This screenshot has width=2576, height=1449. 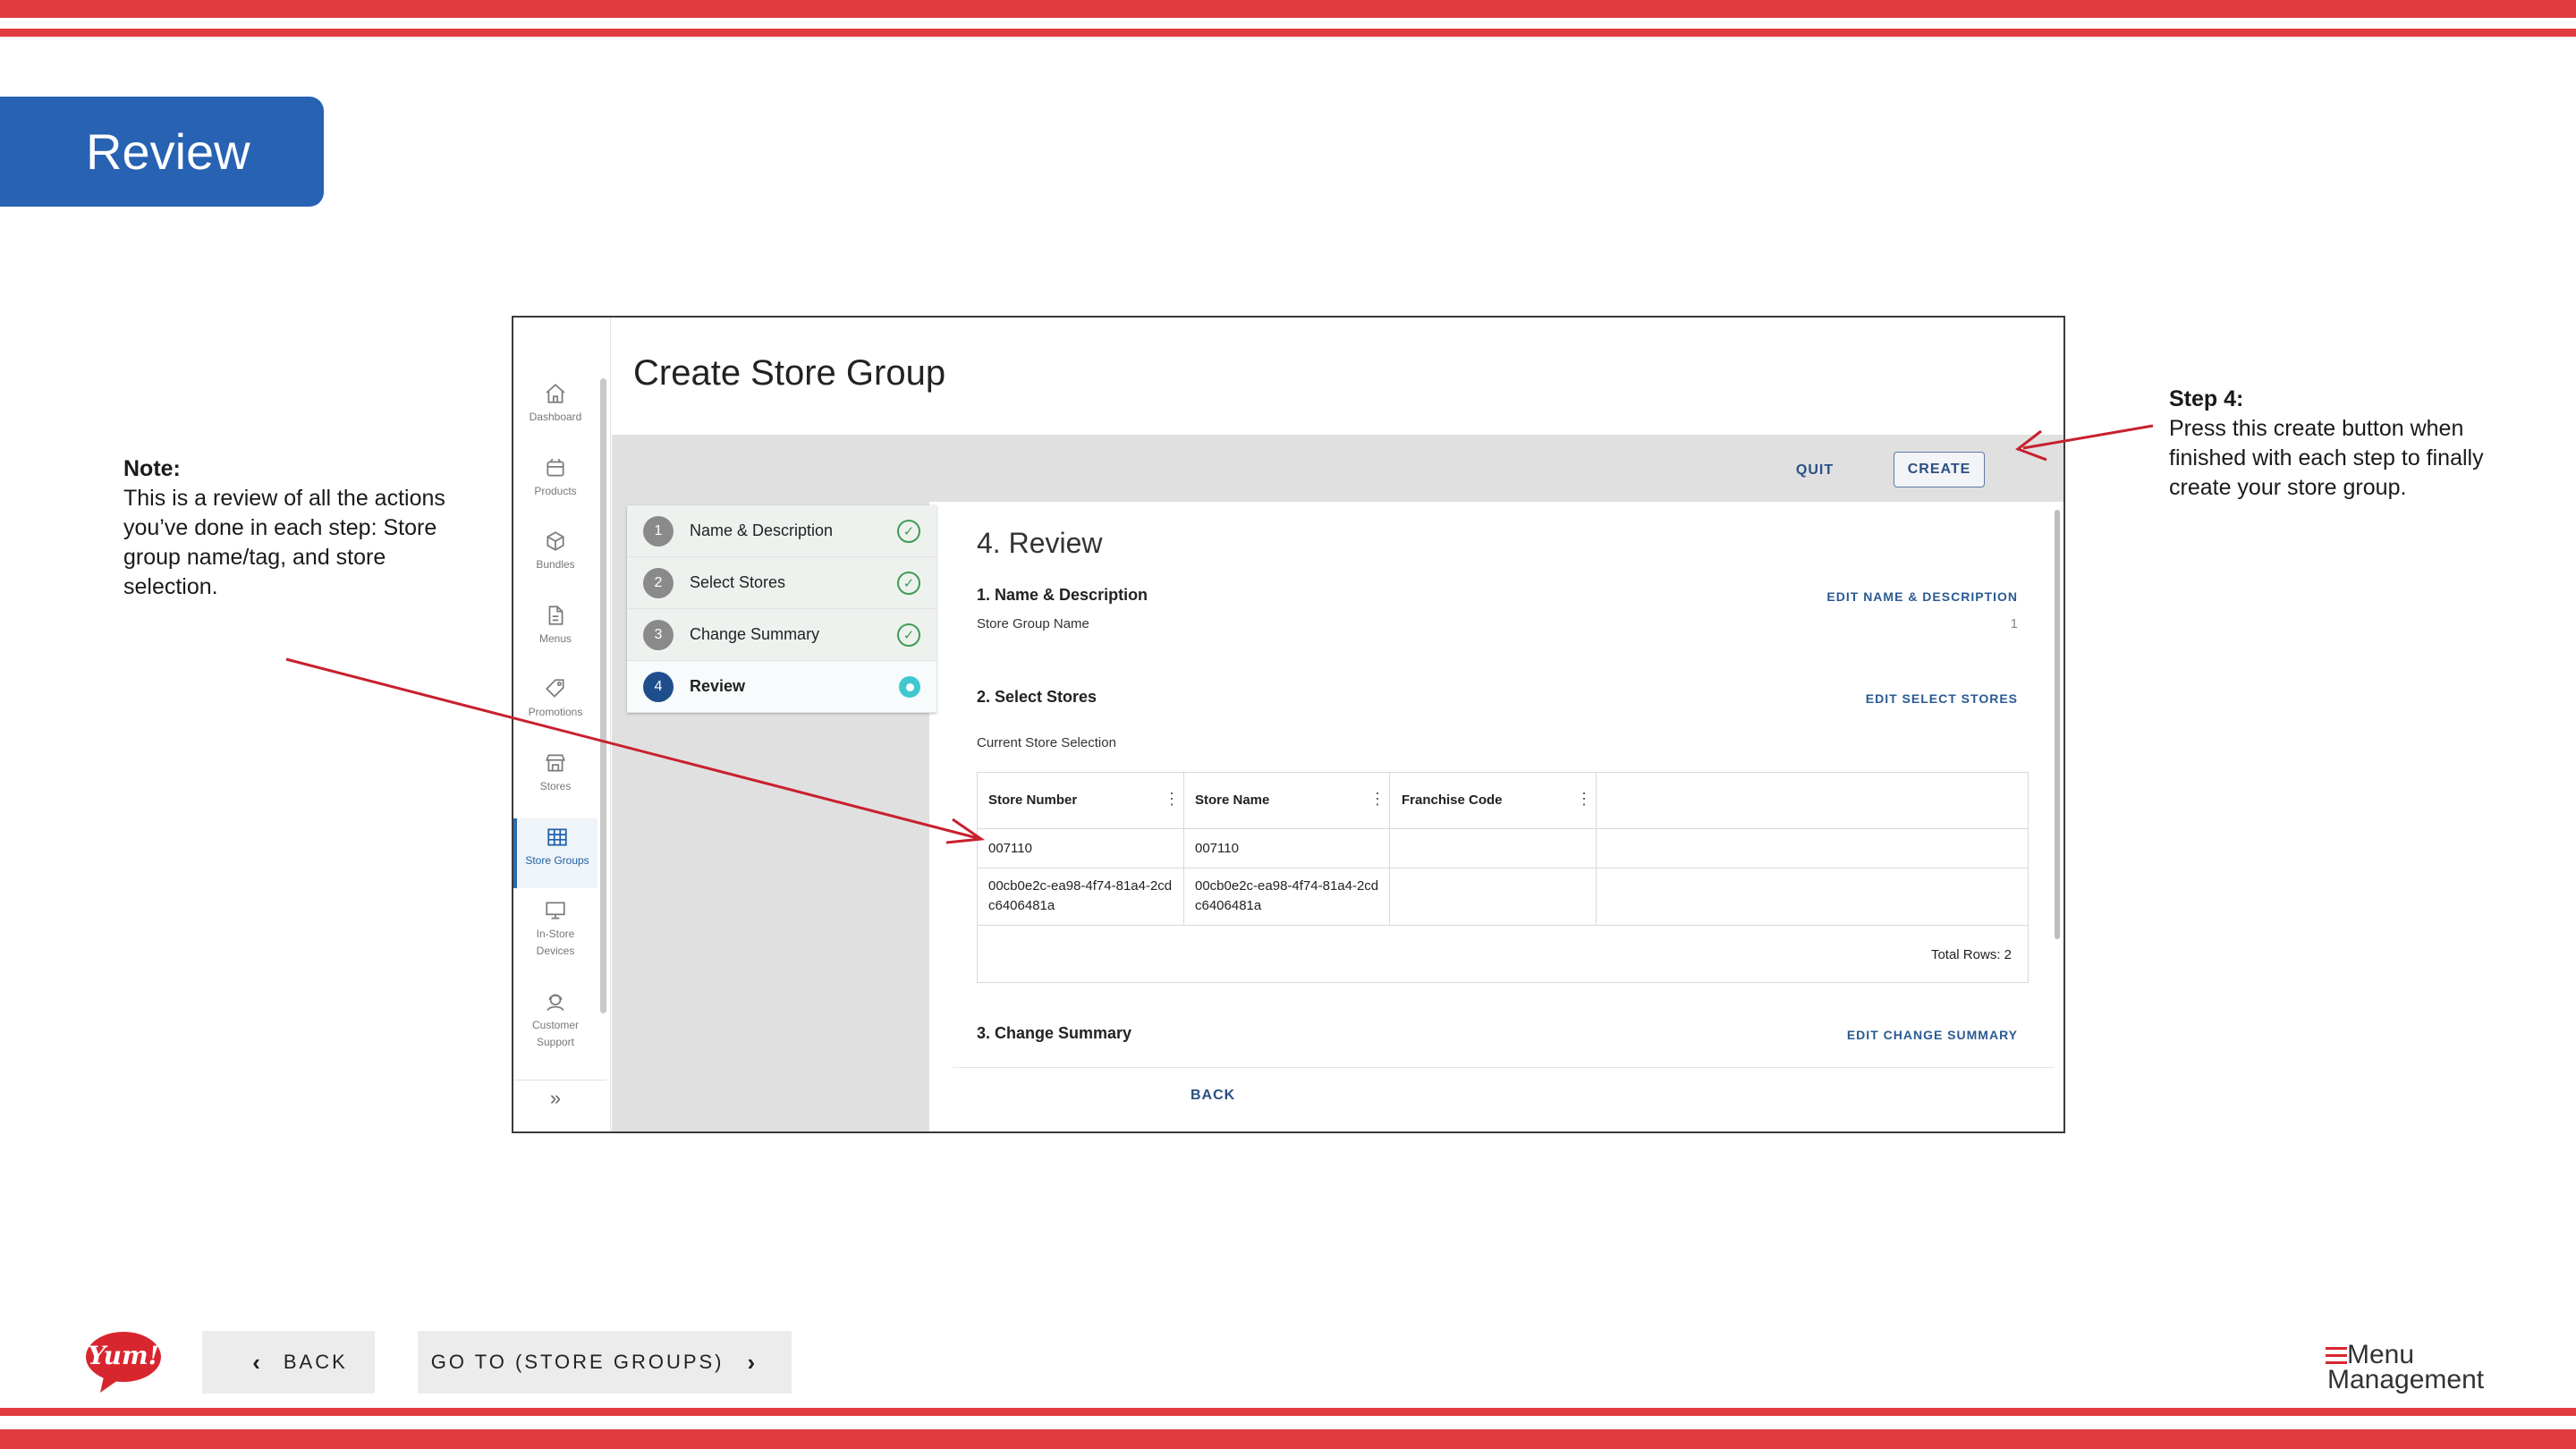 What do you see at coordinates (635, 750) in the screenshot?
I see `note-arrow` at bounding box center [635, 750].